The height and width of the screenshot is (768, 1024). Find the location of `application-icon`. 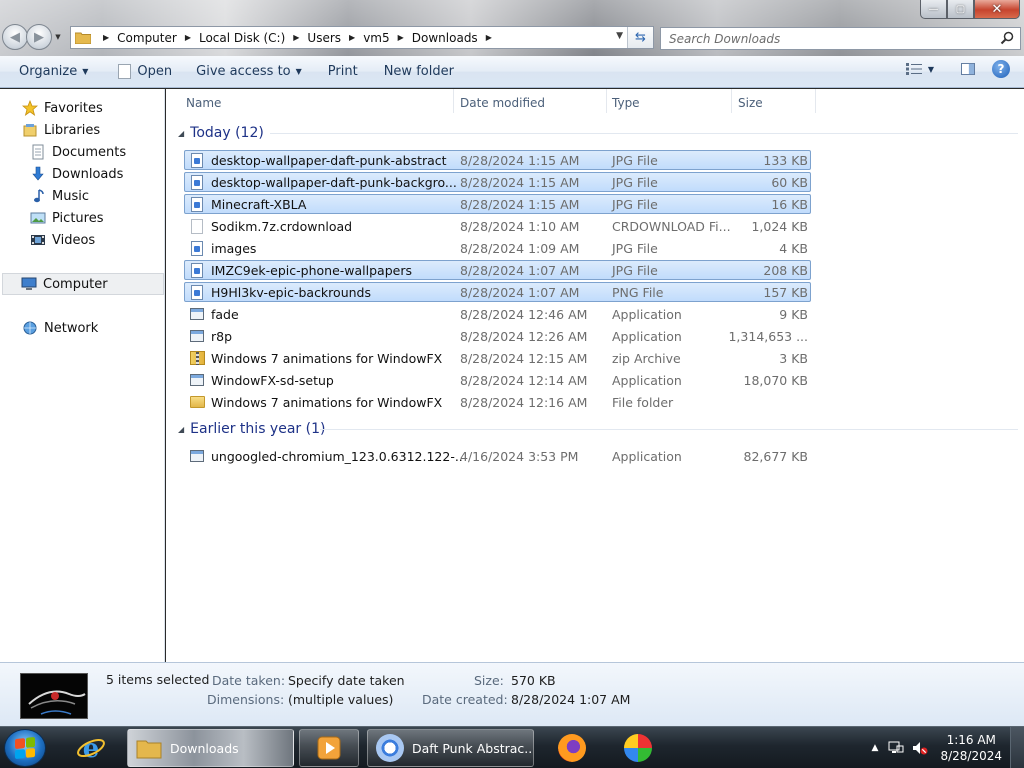

application-icon is located at coordinates (197, 314).